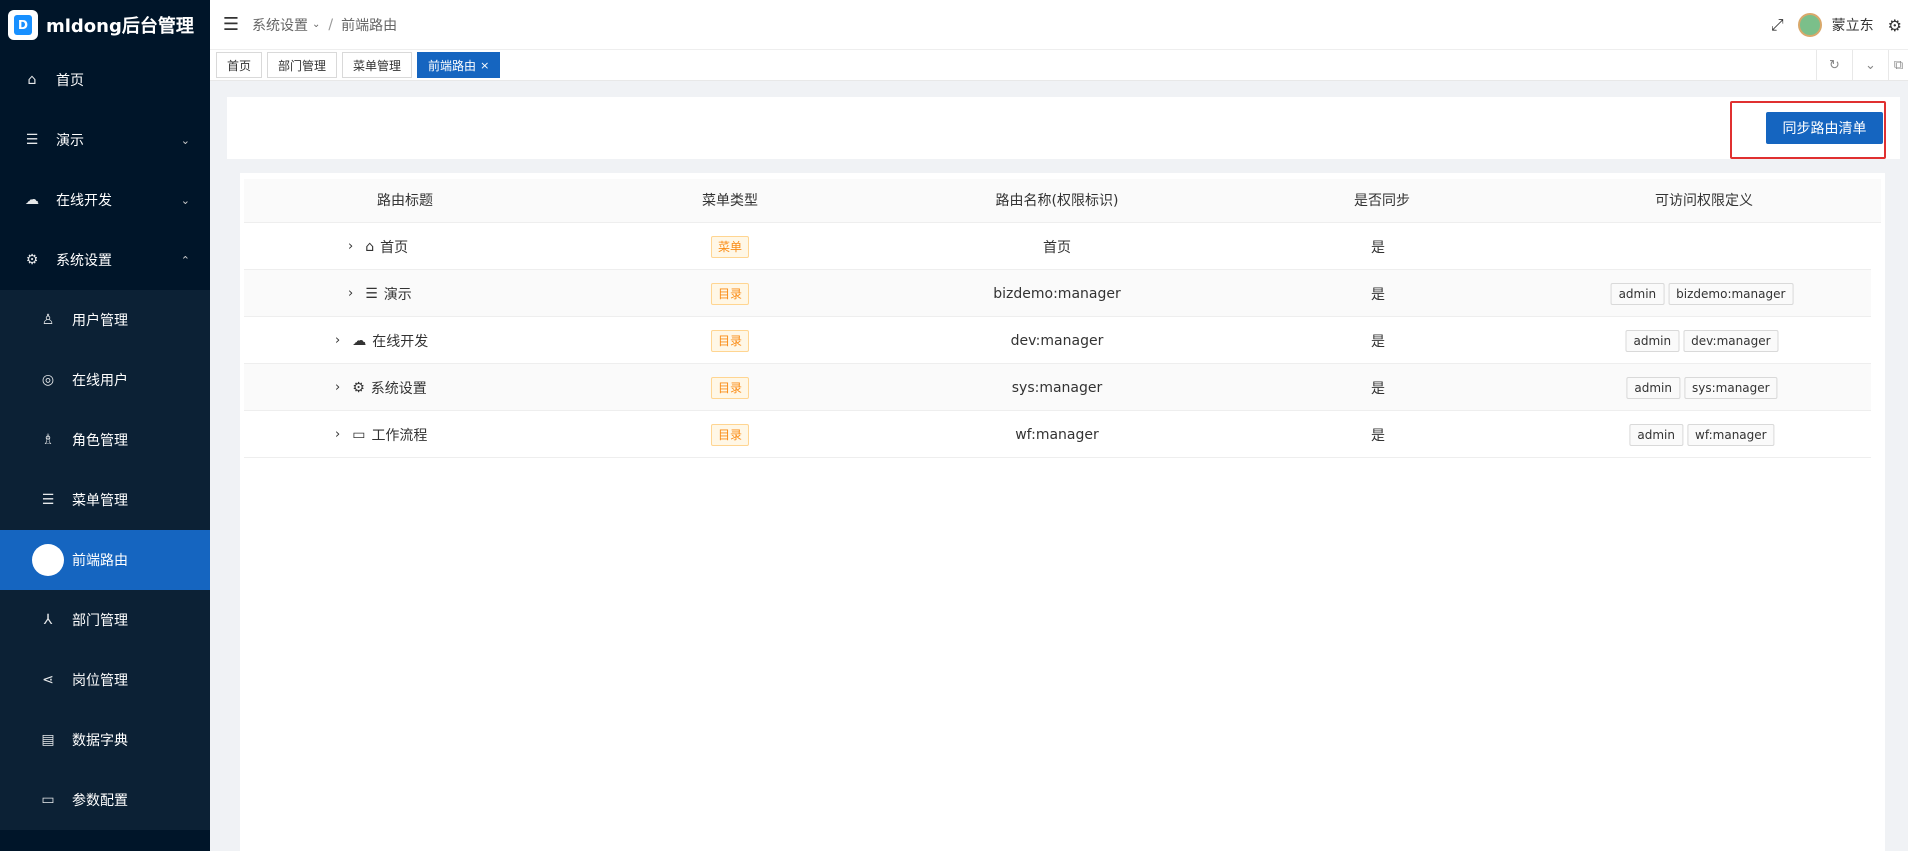 The image size is (1908, 851). Describe the element at coordinates (1898, 65) in the screenshot. I see `tabs-fold-icon: ⧉` at that location.